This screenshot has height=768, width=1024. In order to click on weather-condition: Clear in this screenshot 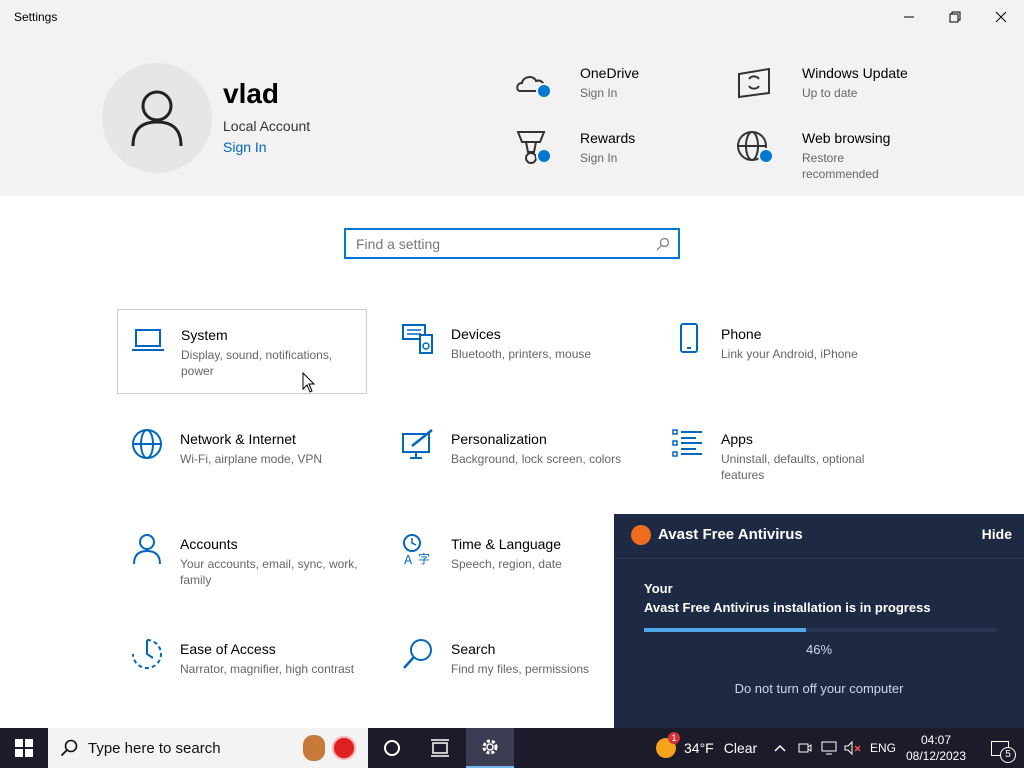, I will do `click(740, 748)`.